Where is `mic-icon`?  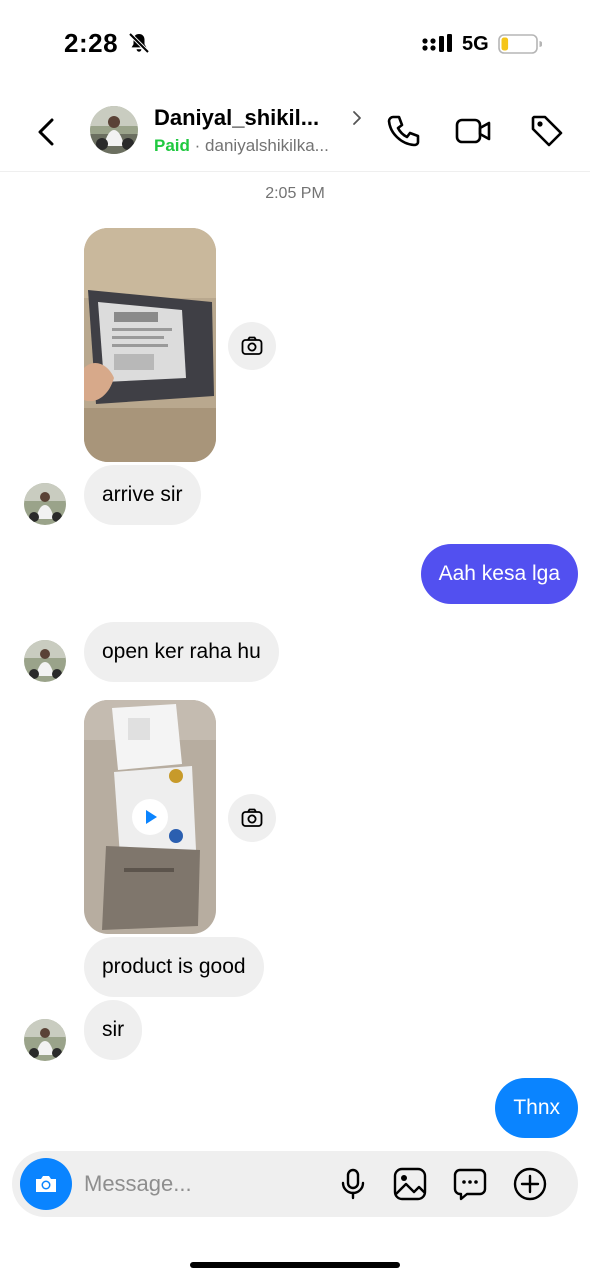 mic-icon is located at coordinates (353, 1184).